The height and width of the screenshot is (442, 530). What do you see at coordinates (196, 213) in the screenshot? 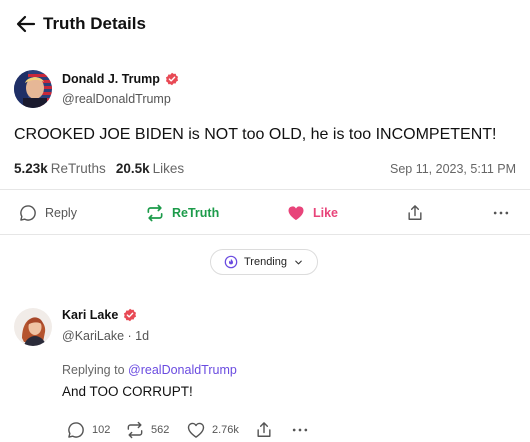
I see `retruth-label: ReTruth` at bounding box center [196, 213].